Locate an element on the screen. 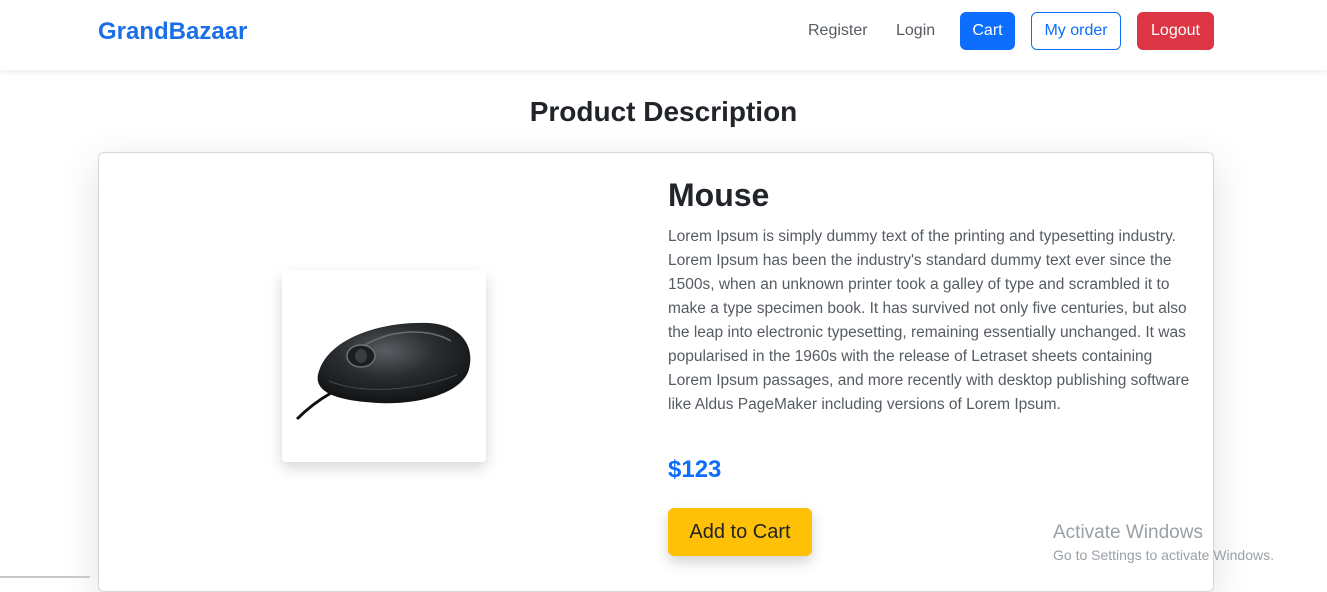 The image size is (1327, 592). add-to-cart-button: Add to Cart is located at coordinates (740, 532).